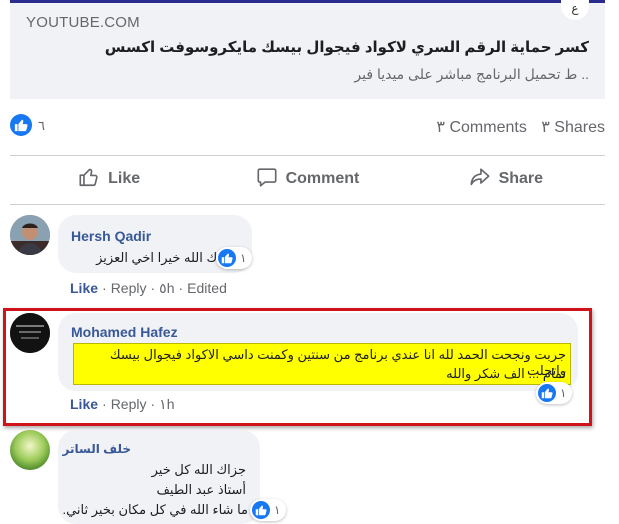 This screenshot has height=524, width=619. I want to click on post-action-bar: Like Comment Share, so click(307, 179).